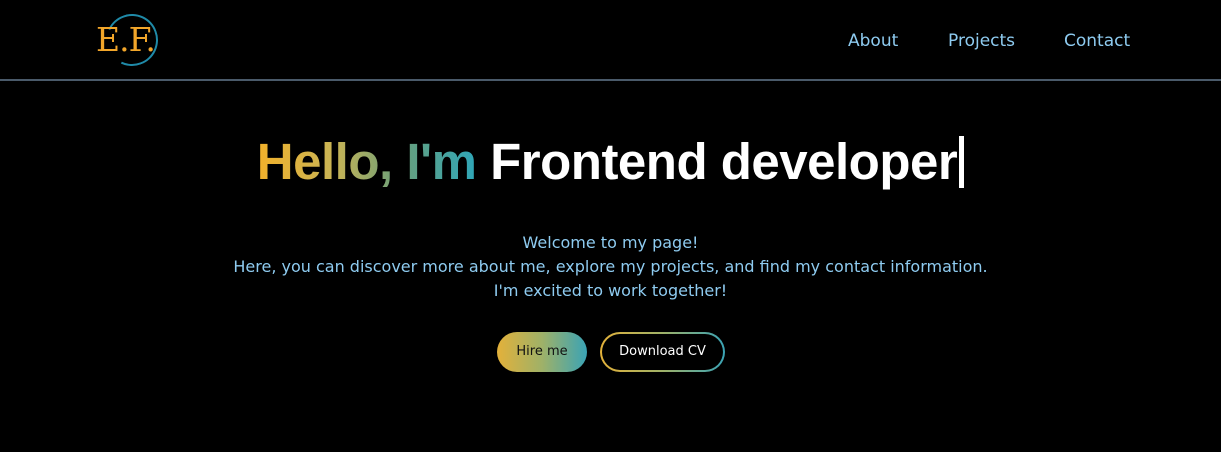  I want to click on logo: E.F., so click(126, 40).